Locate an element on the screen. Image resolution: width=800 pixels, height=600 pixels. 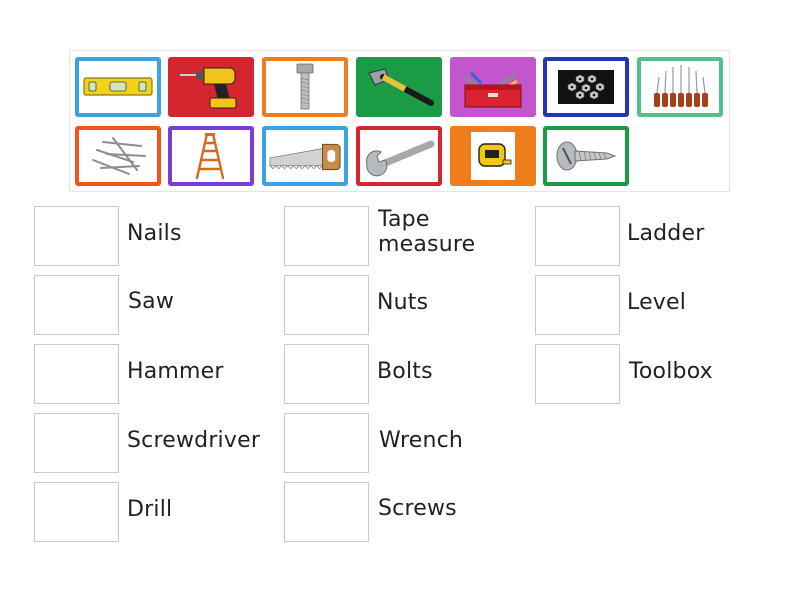
drop-slot-drill is located at coordinates (76, 512).